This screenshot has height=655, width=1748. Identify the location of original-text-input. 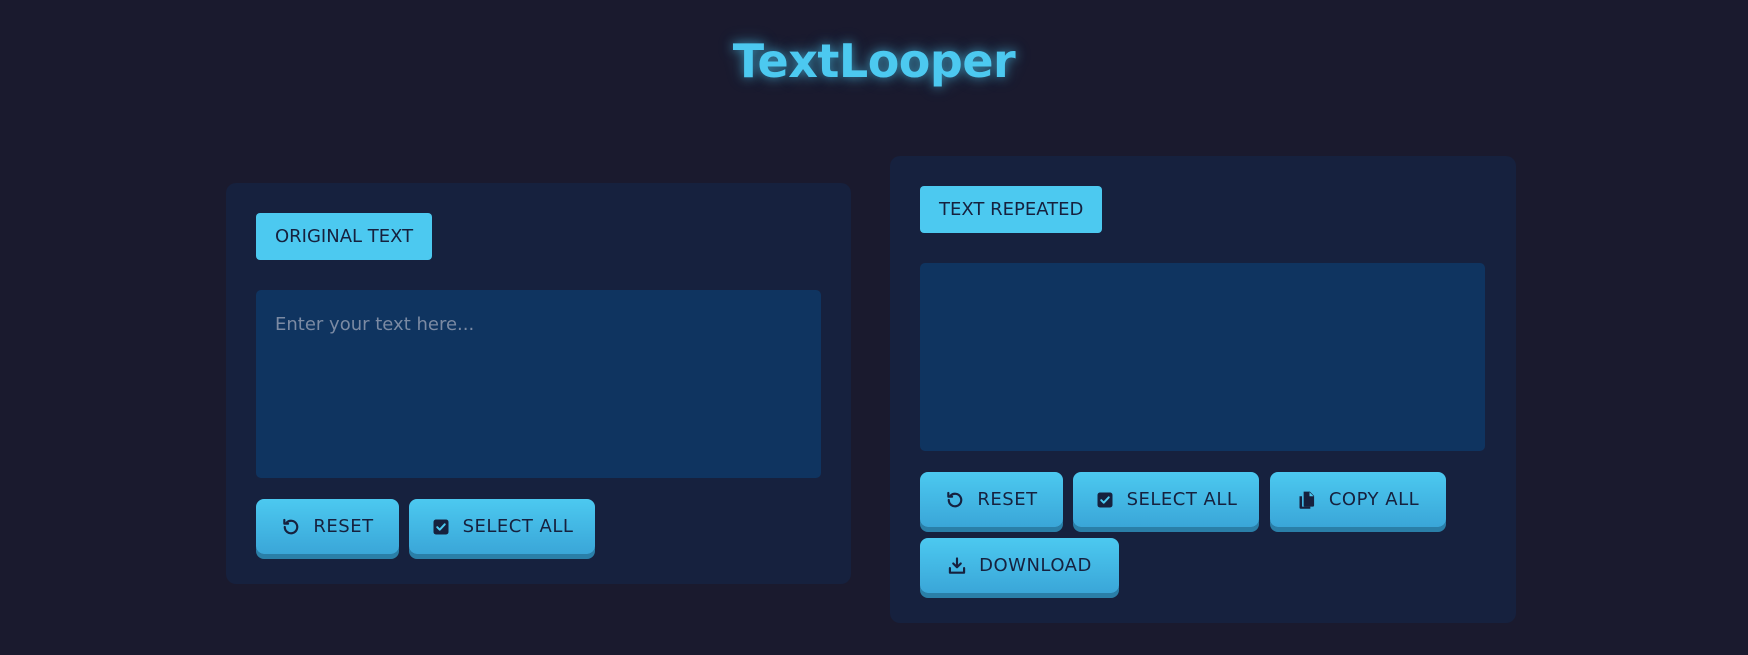
(538, 384).